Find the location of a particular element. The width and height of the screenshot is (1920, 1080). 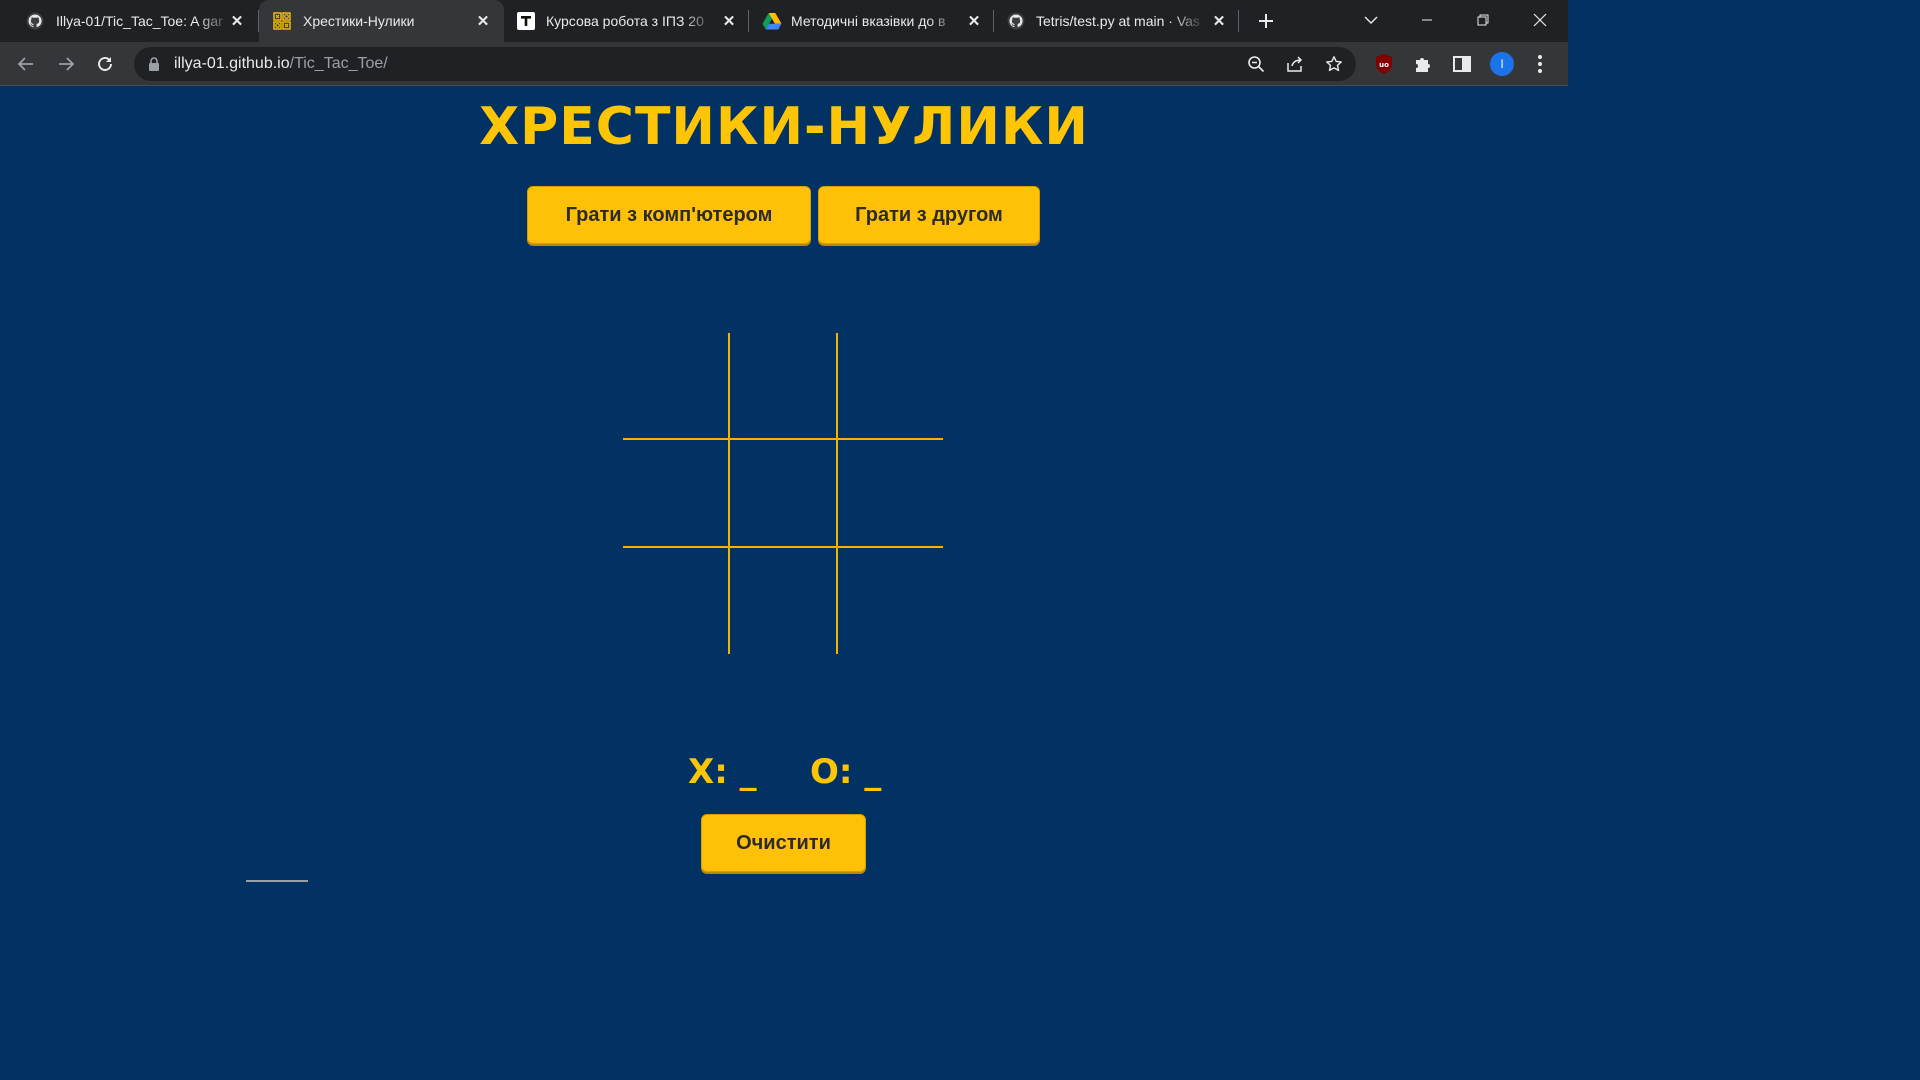

tab-title: Курсова робота з ІПЗ 20 is located at coordinates (625, 21).